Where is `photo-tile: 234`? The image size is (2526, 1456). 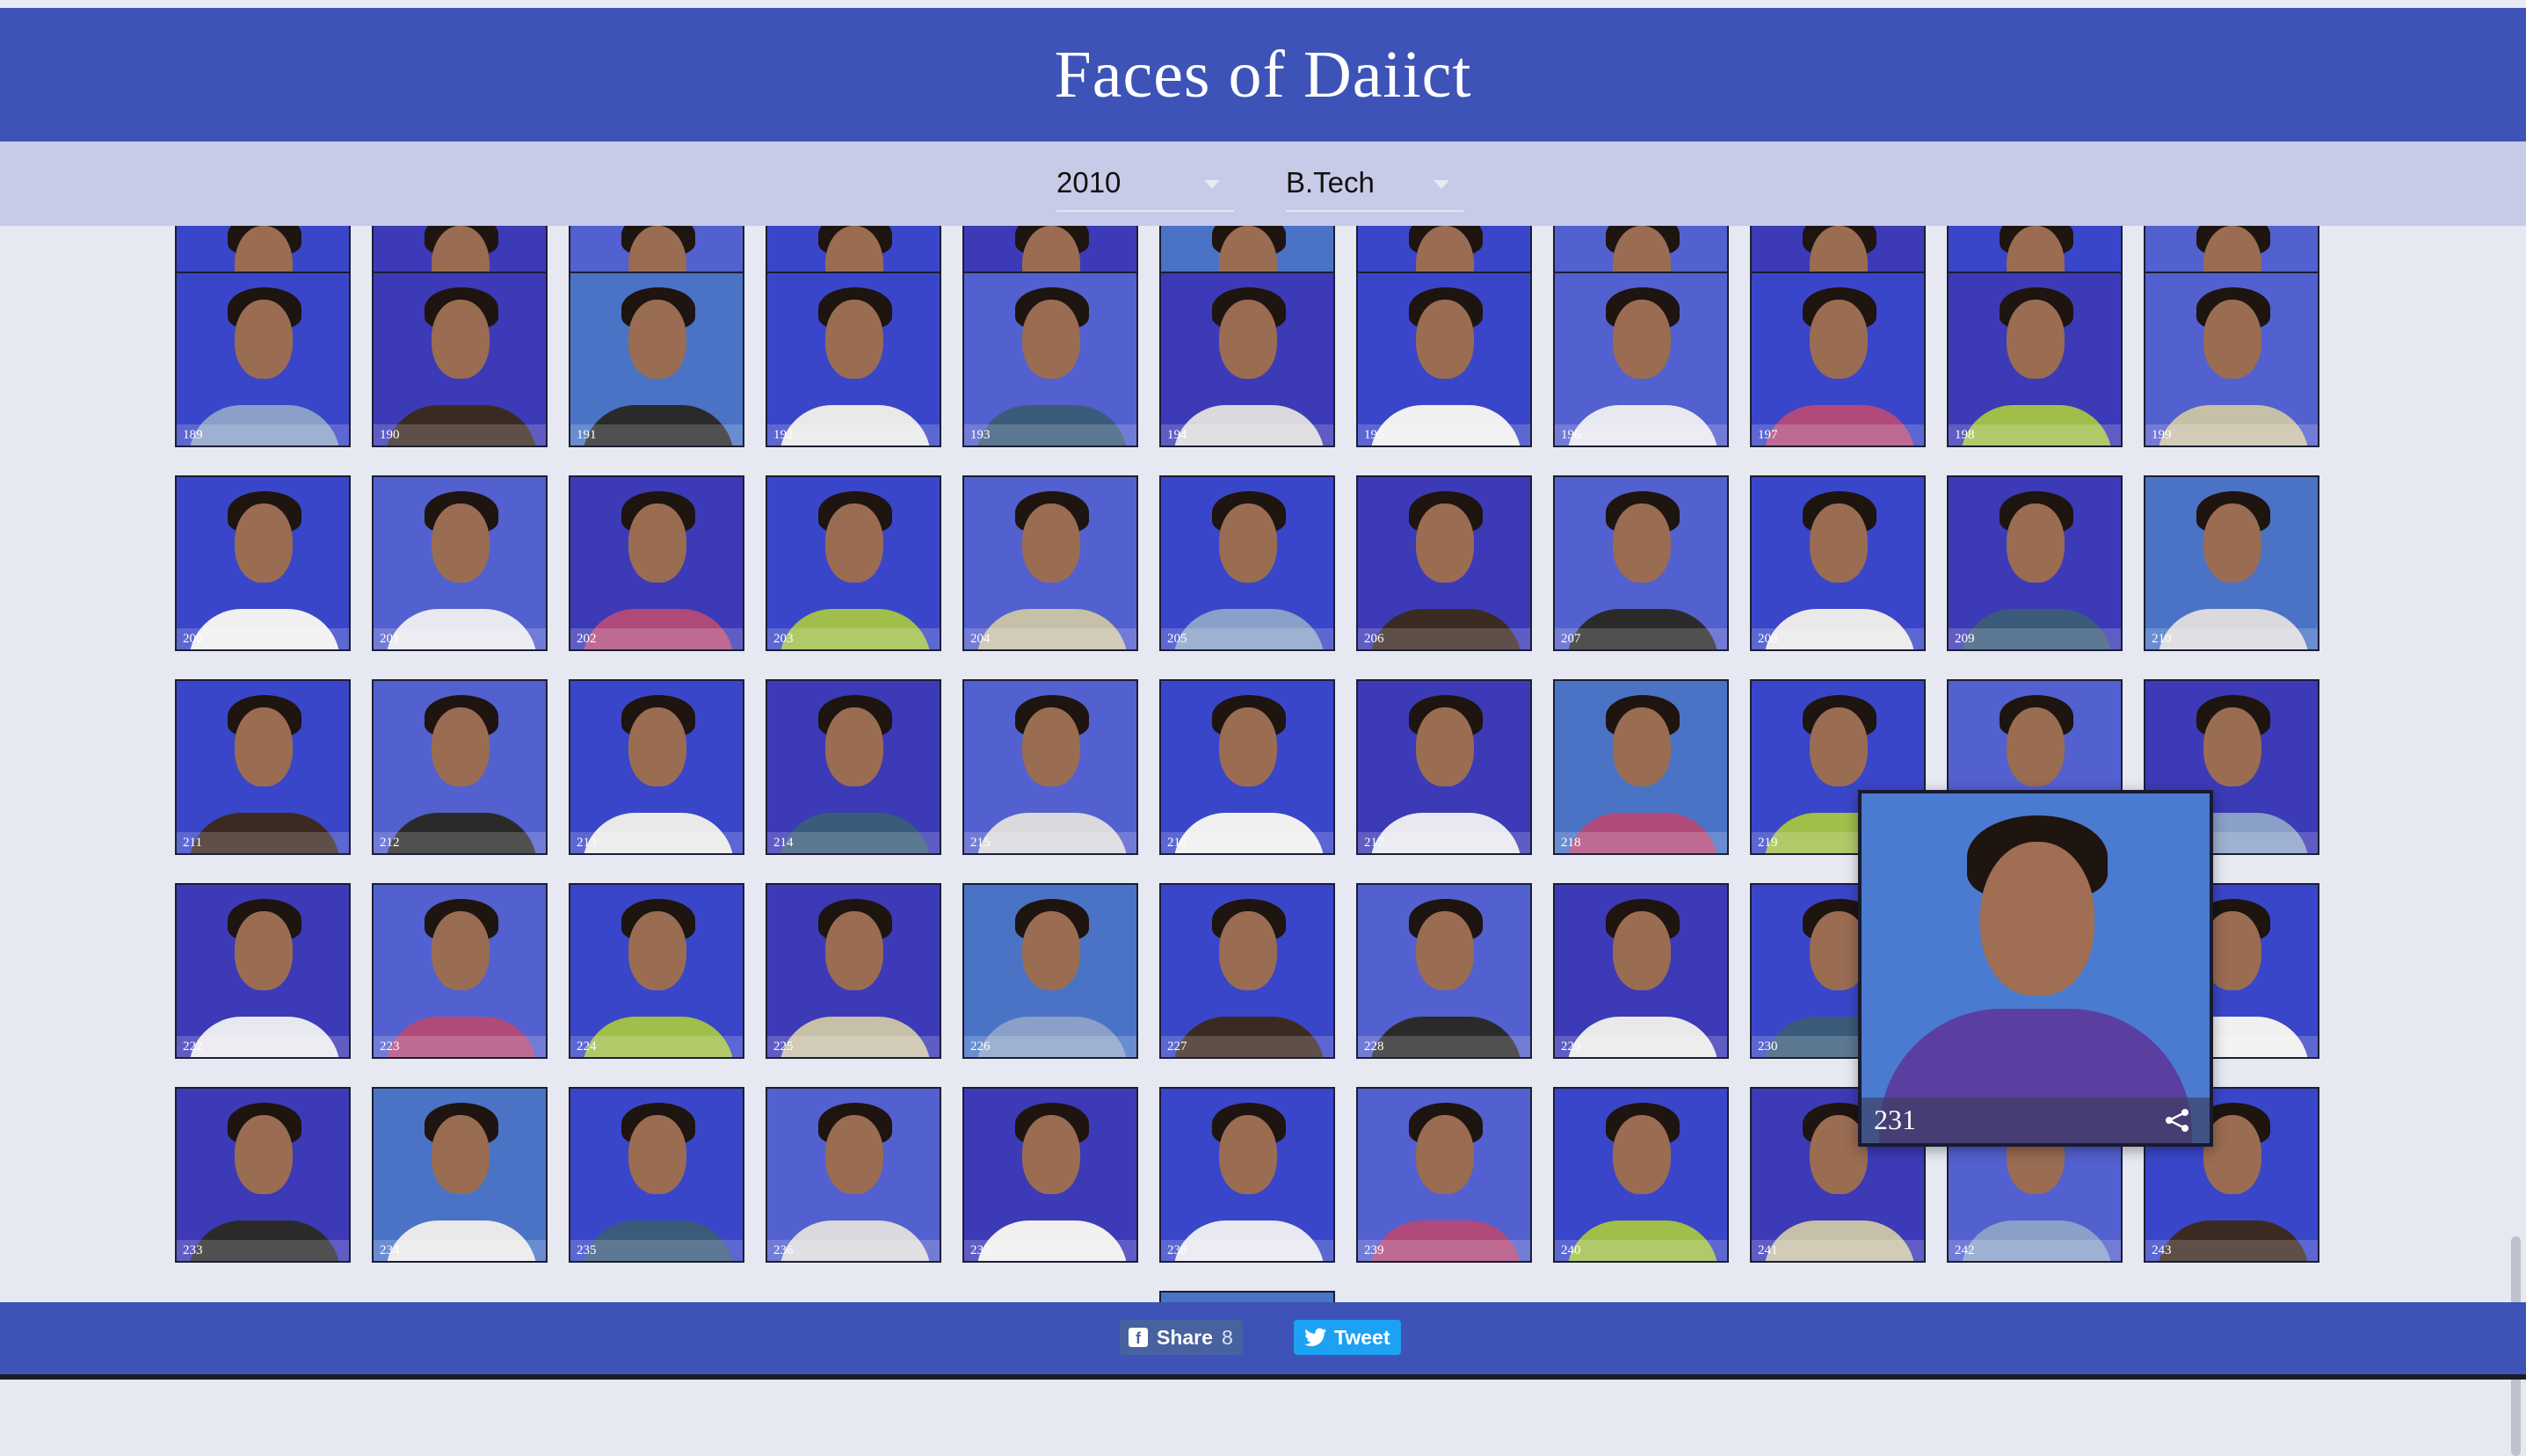
photo-tile: 234 is located at coordinates (460, 1175).